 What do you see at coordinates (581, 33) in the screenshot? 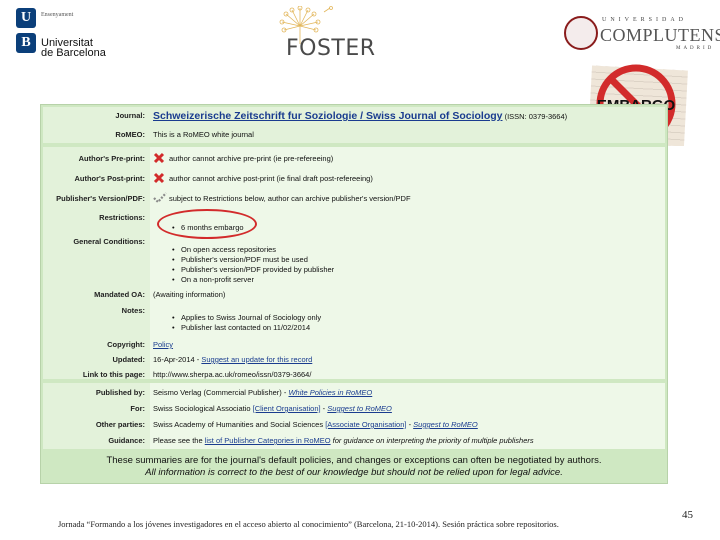
I see `ucm-seal-icon` at bounding box center [581, 33].